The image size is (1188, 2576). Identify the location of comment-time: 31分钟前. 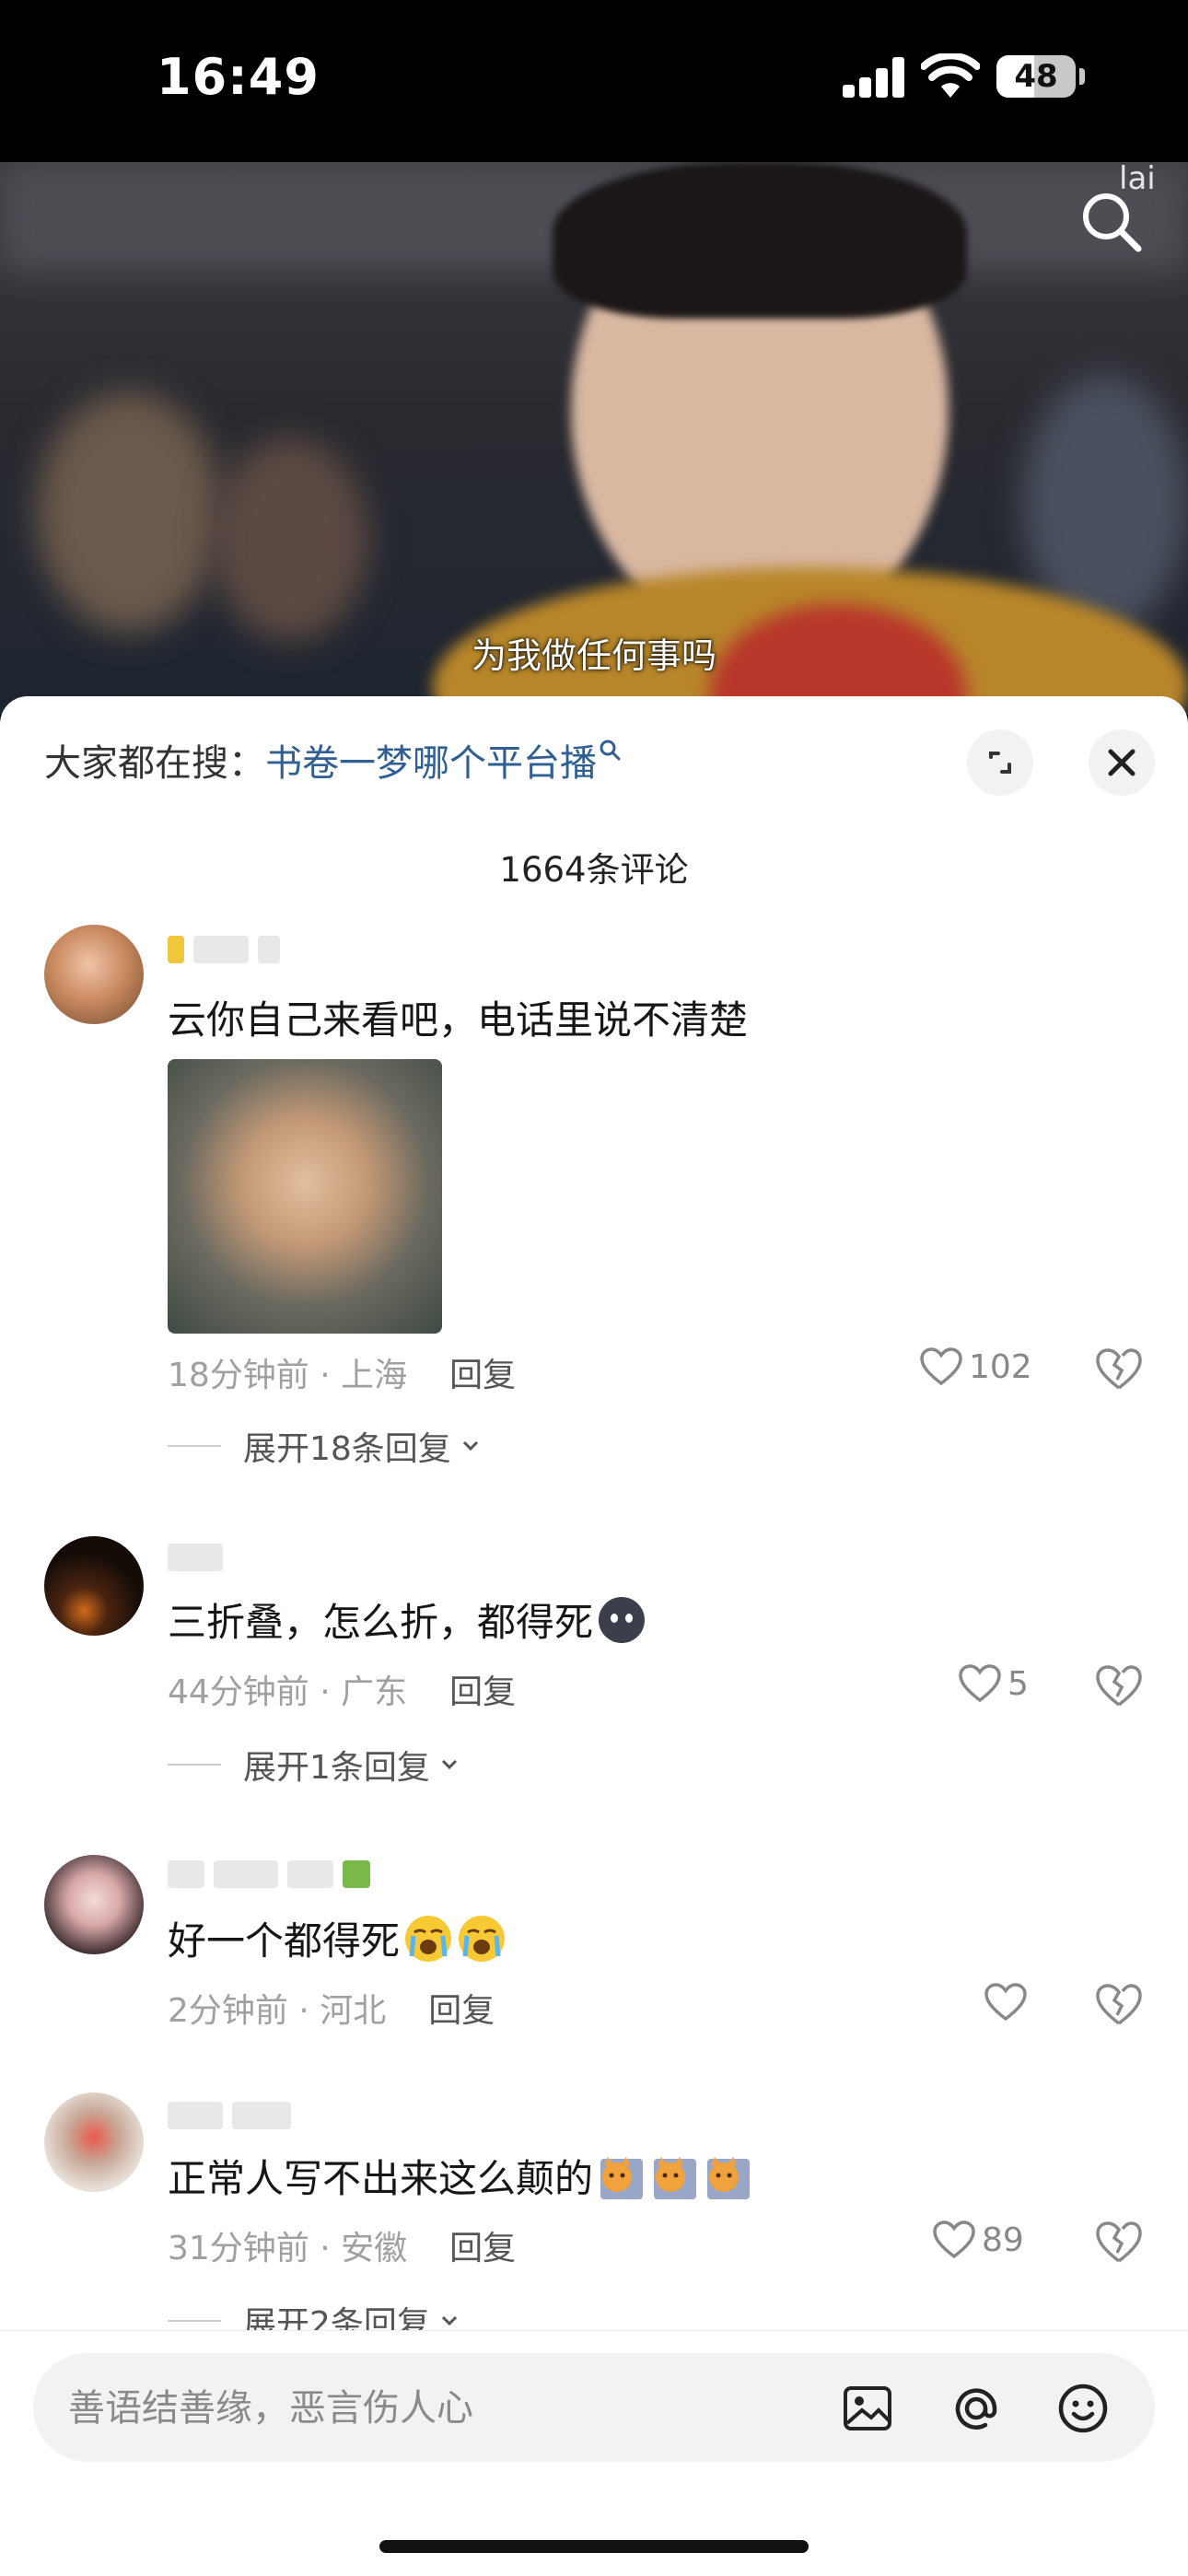
(239, 2248).